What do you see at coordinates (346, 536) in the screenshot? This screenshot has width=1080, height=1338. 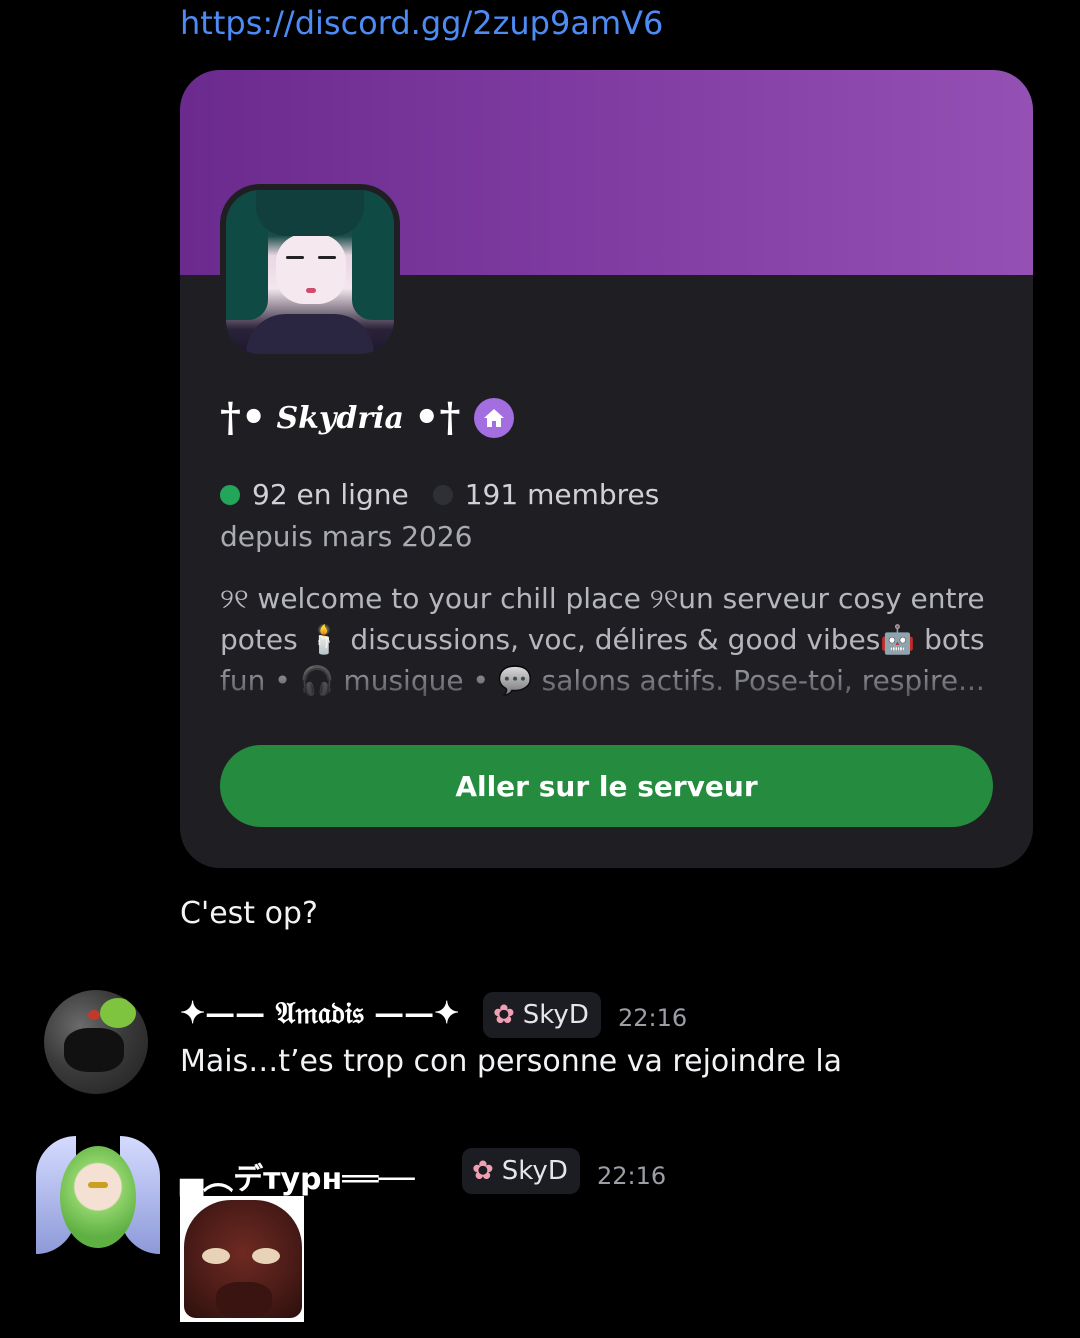 I see `server-since: depuis mars 2026` at bounding box center [346, 536].